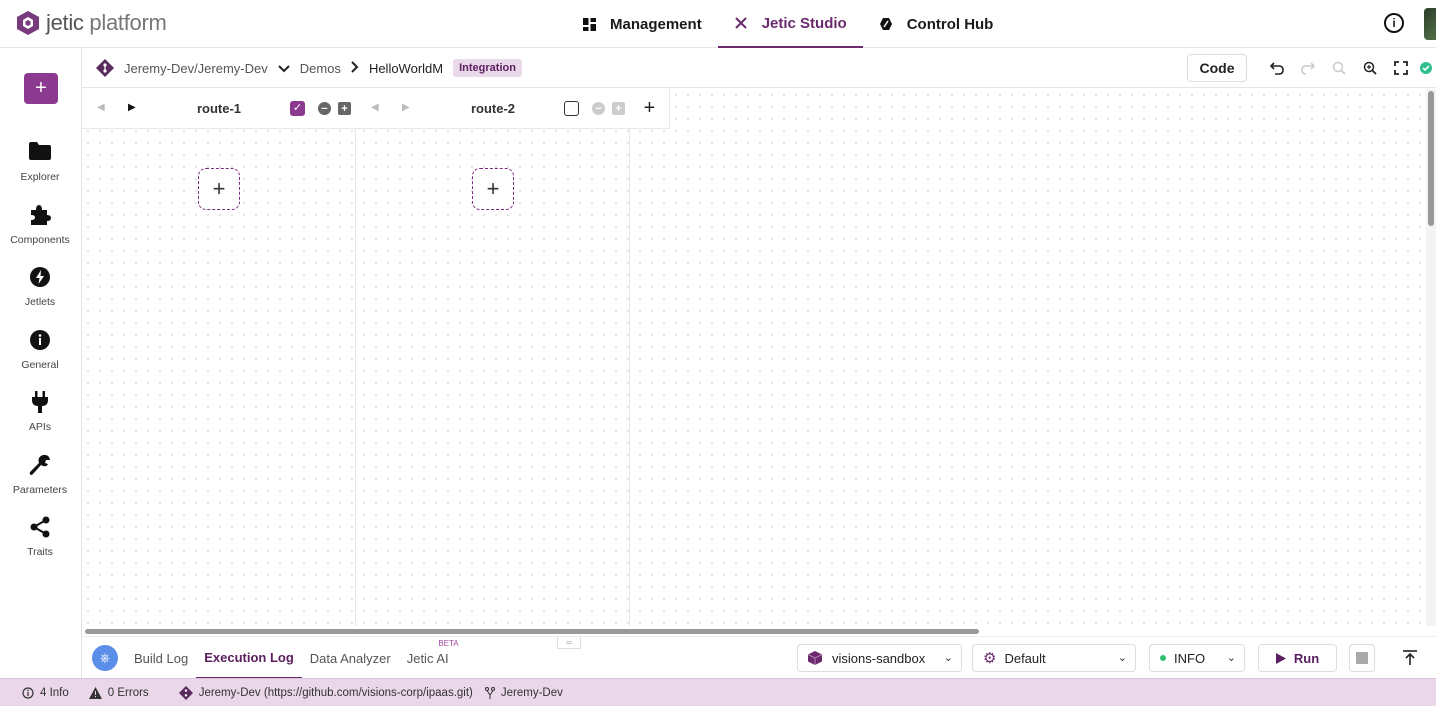  Describe the element at coordinates (531, 692) in the screenshot. I see `branch-label: Jeremy-Dev` at that location.